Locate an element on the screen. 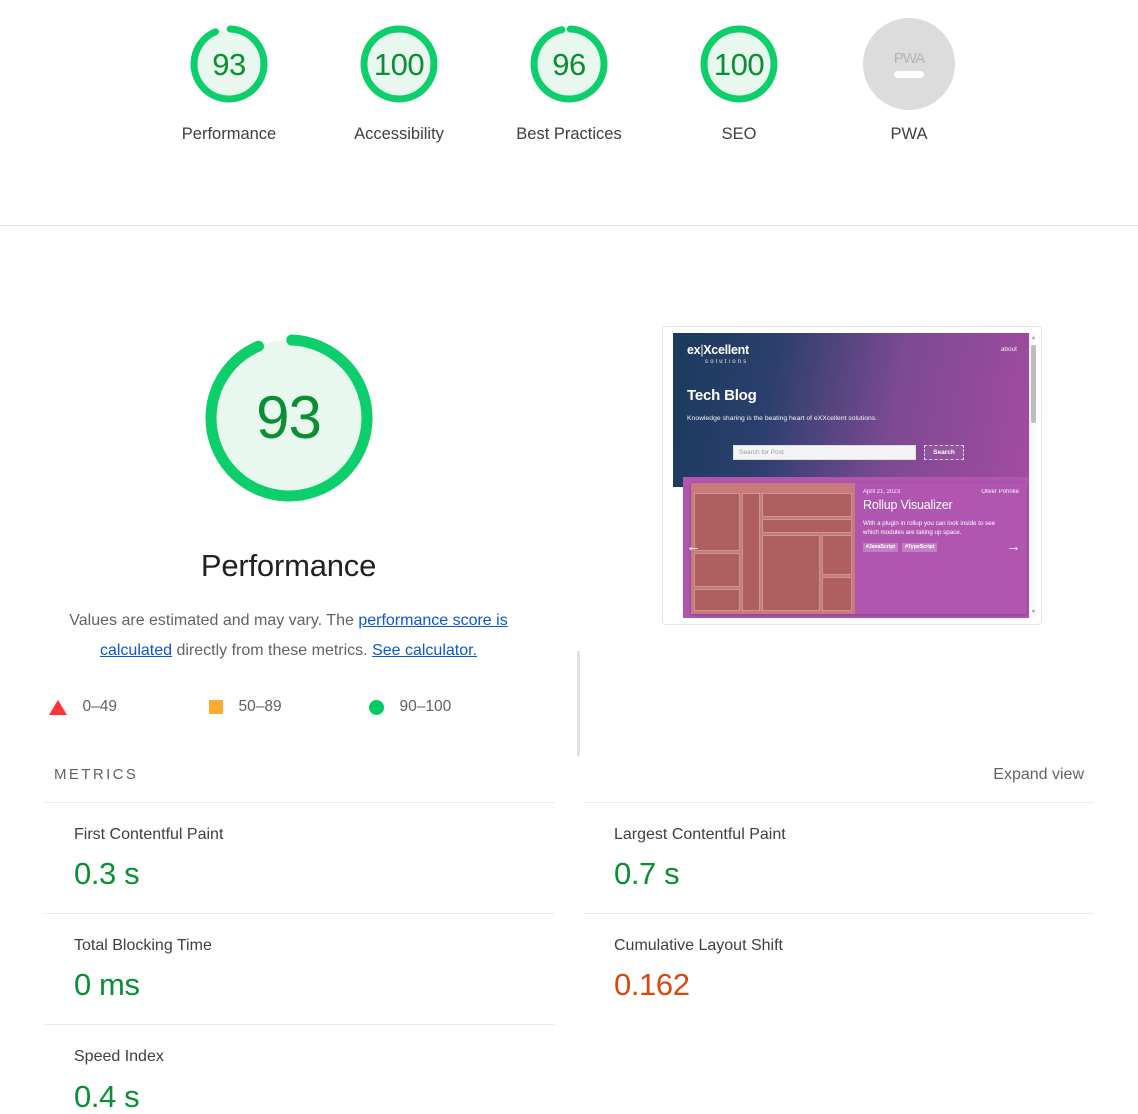 This screenshot has height=1114, width=1138. score-label-seo: SEO is located at coordinates (739, 134).